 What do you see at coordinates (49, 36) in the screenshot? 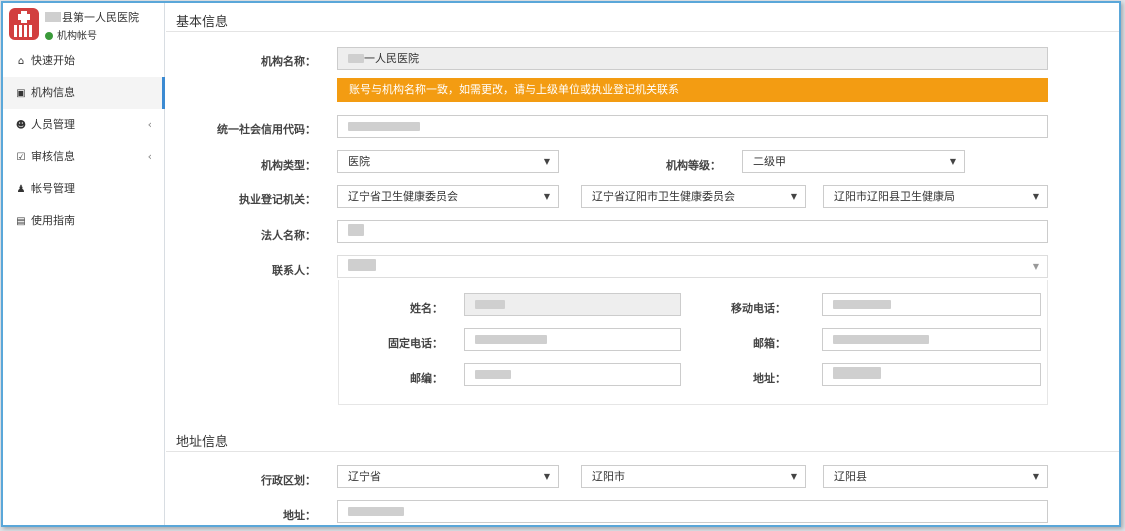
I see `online-status-icon` at bounding box center [49, 36].